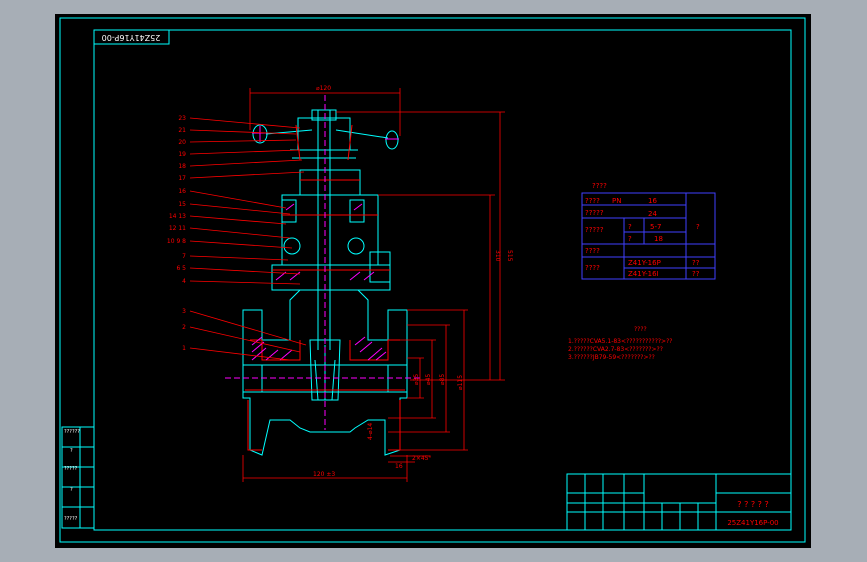 Image resolution: width=867 pixels, height=562 pixels. I want to click on part-label: 12 11, so click(177, 228).